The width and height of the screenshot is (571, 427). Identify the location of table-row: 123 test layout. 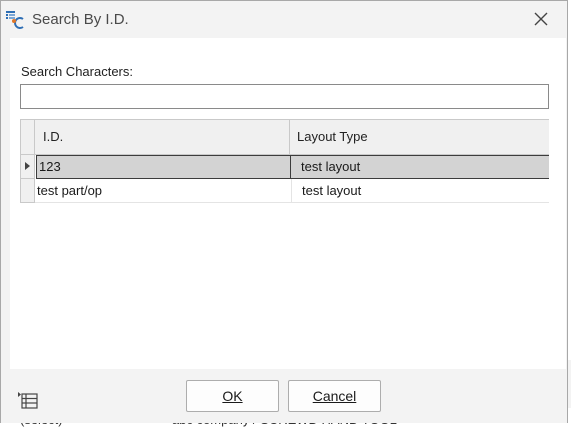
(284, 167).